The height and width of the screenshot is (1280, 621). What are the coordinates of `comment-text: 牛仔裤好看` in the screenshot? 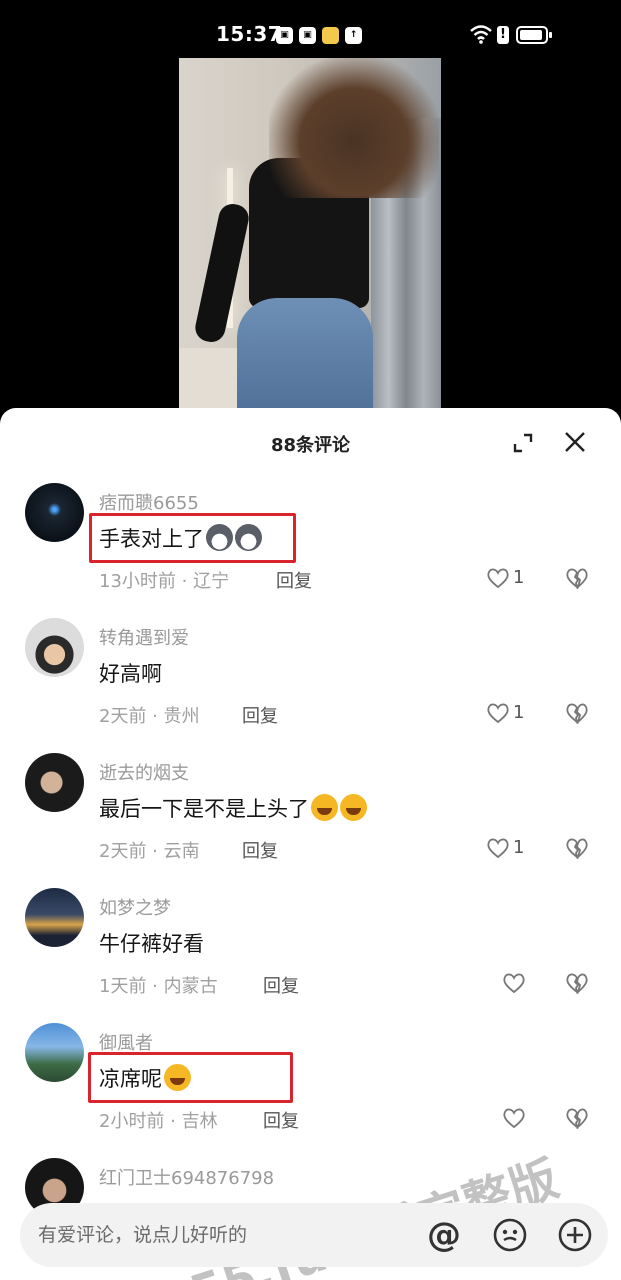 It's located at (151, 944).